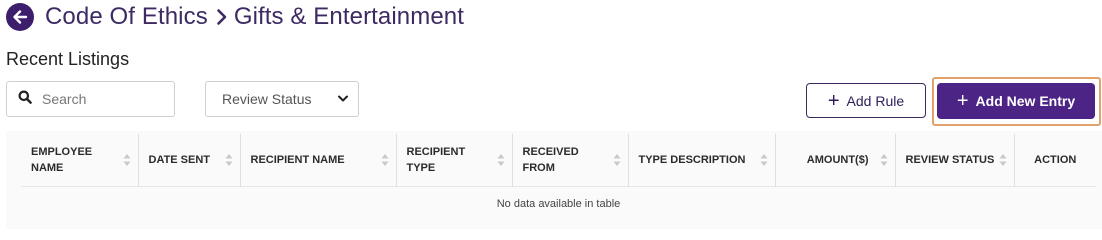  I want to click on column-header: DATE SENT, so click(188, 160).